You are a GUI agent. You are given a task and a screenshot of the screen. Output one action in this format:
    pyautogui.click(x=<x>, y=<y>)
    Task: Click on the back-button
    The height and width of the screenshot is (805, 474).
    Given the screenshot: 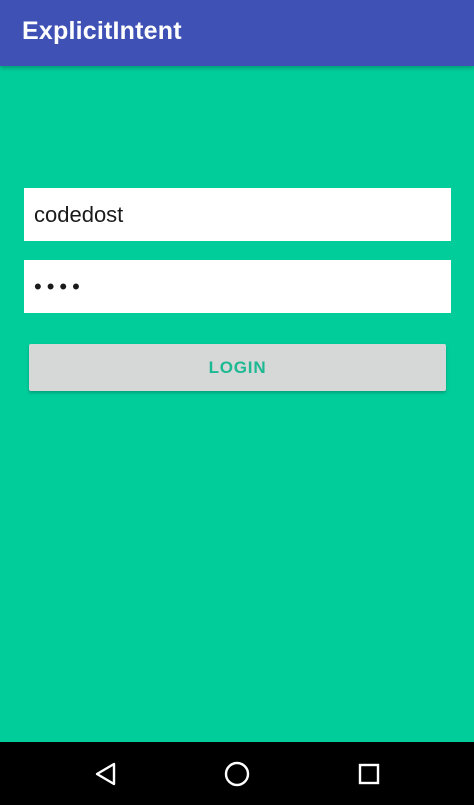 What is the action you would take?
    pyautogui.click(x=106, y=774)
    